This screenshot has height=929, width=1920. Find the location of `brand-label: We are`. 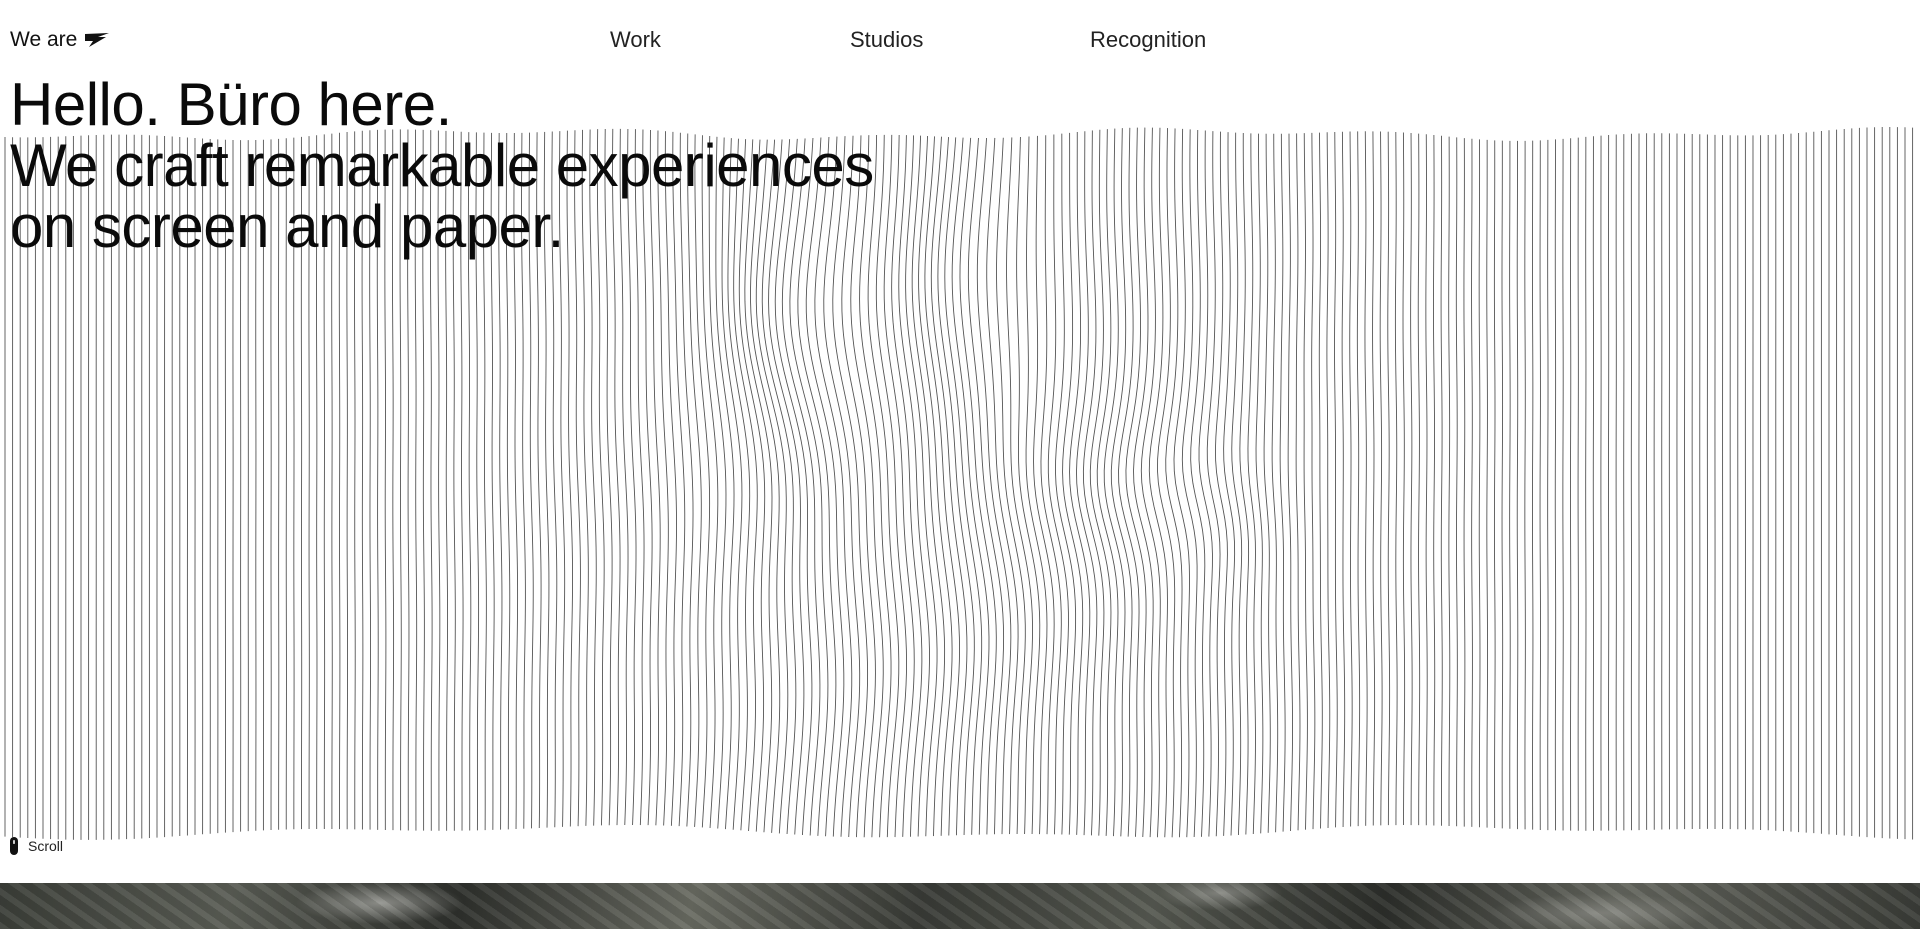

brand-label: We are is located at coordinates (44, 39).